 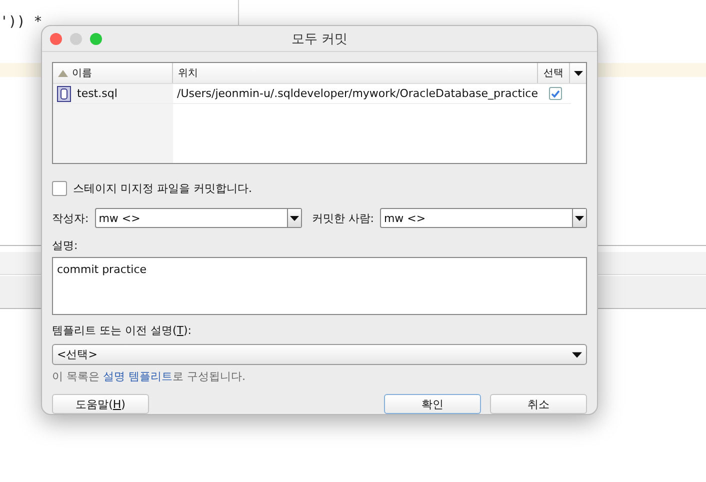 What do you see at coordinates (343, 218) in the screenshot?
I see `committer-label: 커밋한 사람:` at bounding box center [343, 218].